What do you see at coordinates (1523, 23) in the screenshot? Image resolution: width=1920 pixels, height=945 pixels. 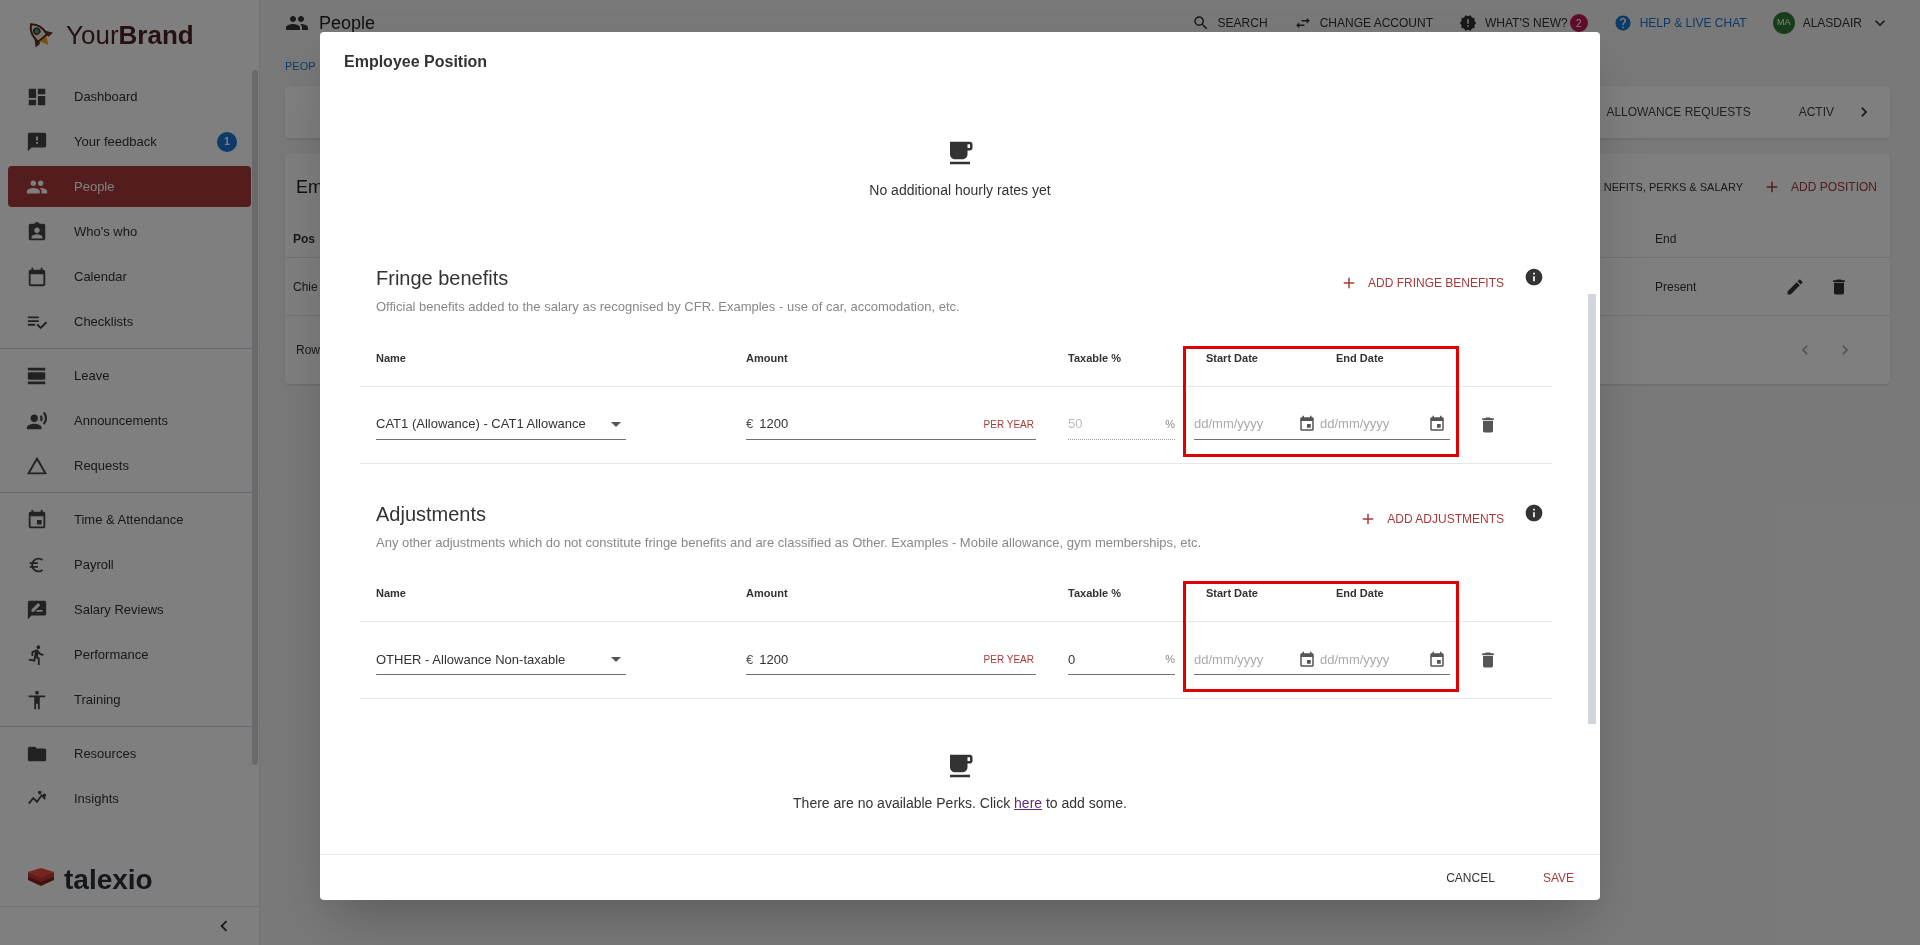 I see `header-link: WHAT'S NEW? 2` at bounding box center [1523, 23].